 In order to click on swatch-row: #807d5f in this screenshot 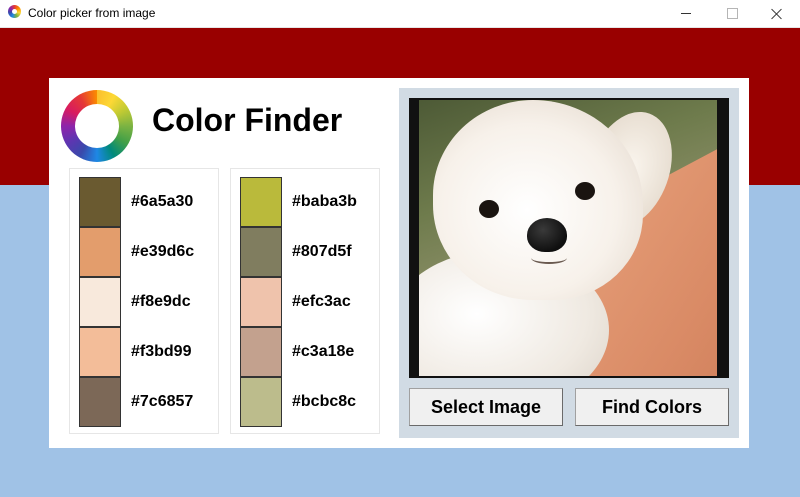, I will do `click(310, 252)`.